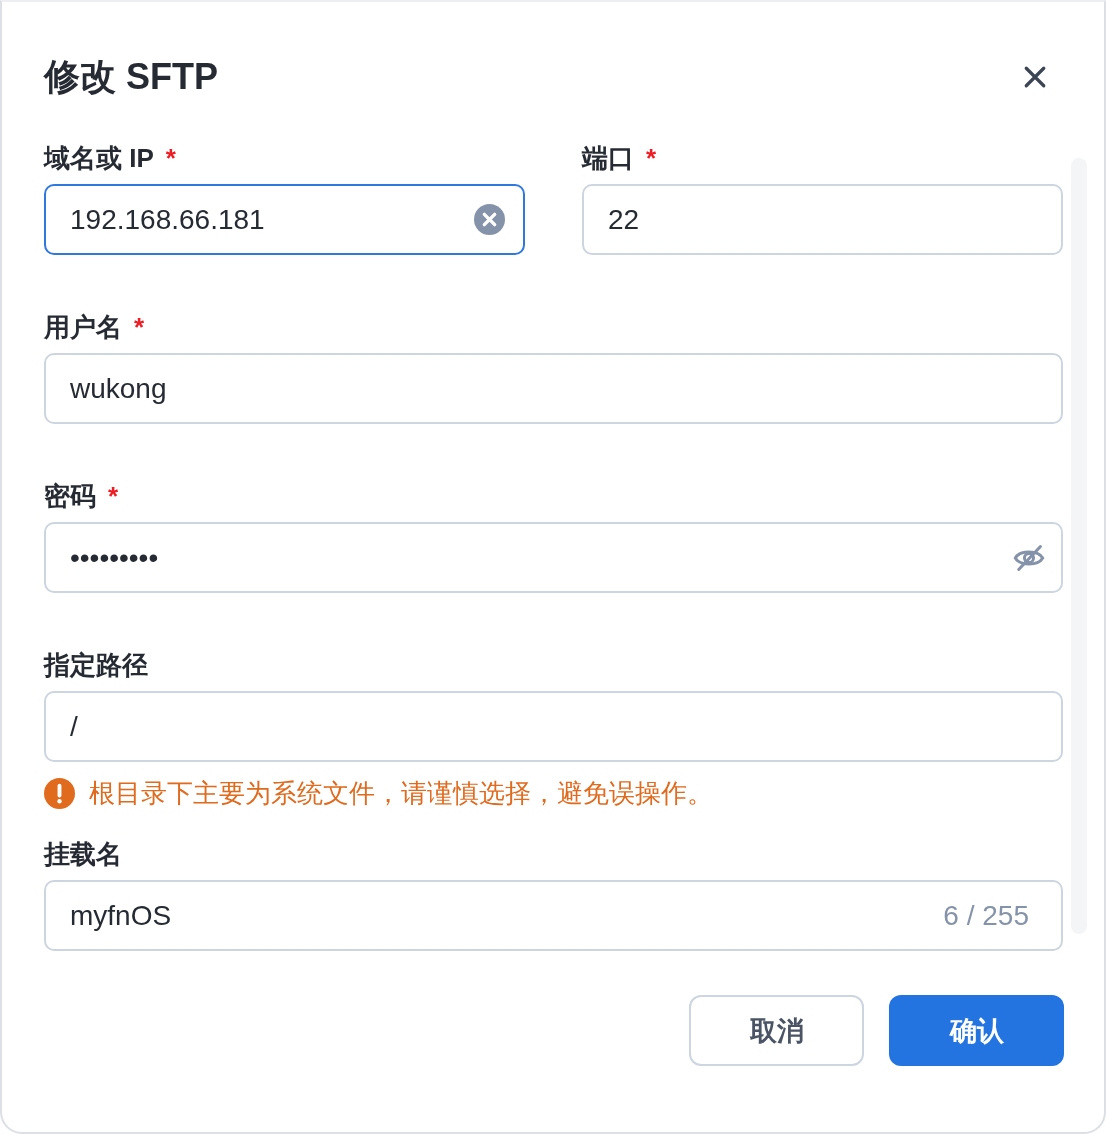 This screenshot has width=1106, height=1134. Describe the element at coordinates (553, 388) in the screenshot. I see `input-field: wukong` at that location.